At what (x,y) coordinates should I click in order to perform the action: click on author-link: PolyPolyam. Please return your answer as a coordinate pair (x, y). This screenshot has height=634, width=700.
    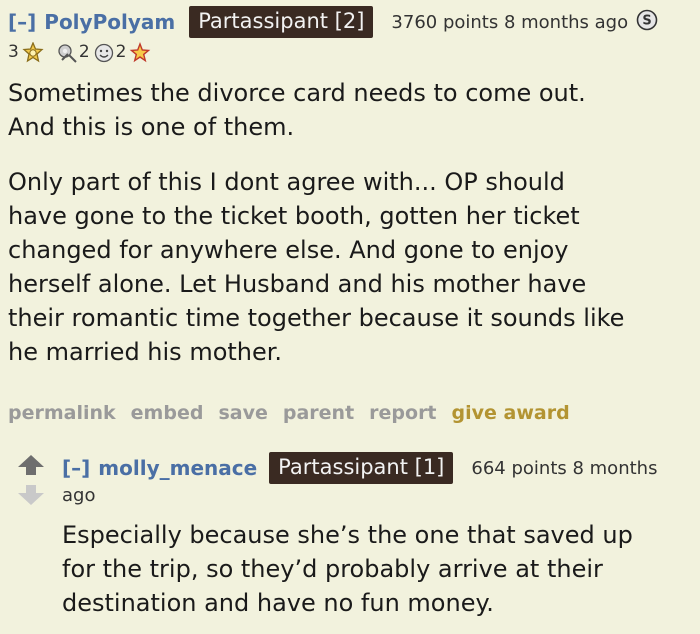
    Looking at the image, I should click on (109, 22).